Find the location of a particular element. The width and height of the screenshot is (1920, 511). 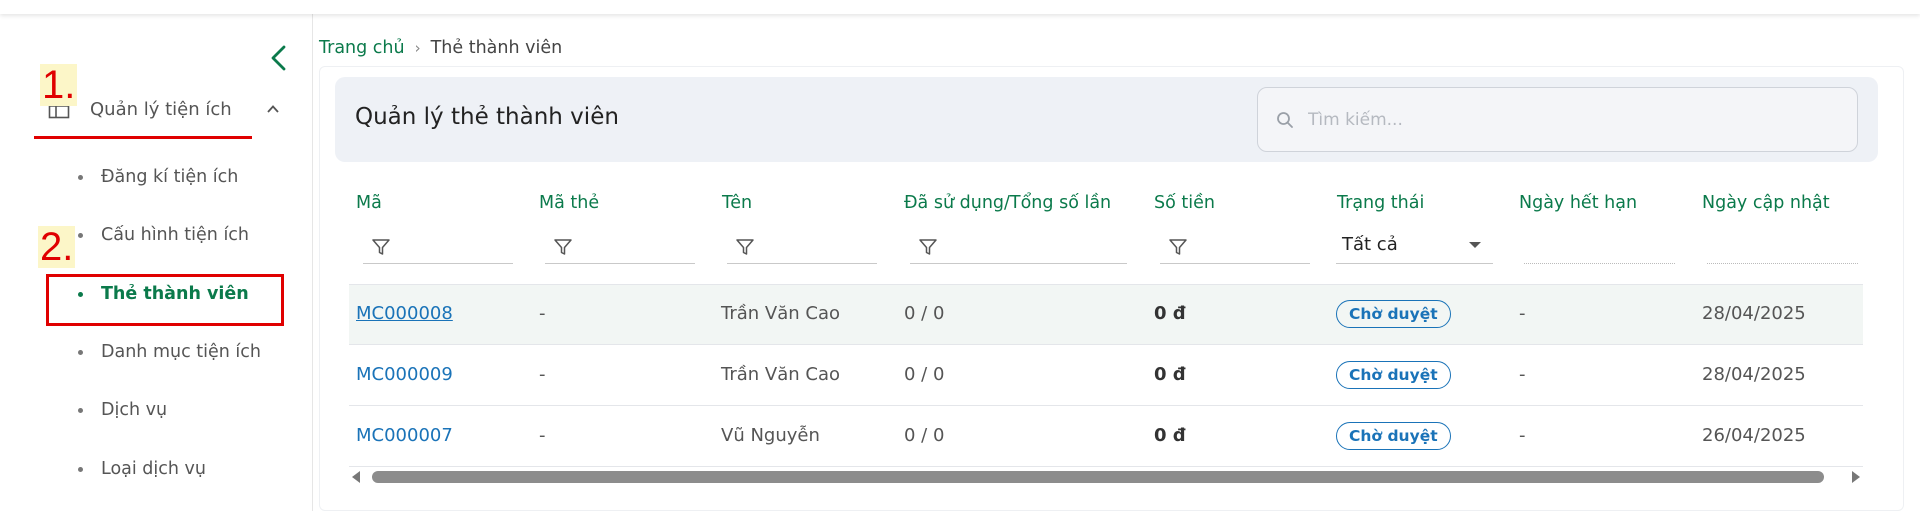

column-header-name: Tên is located at coordinates (737, 203).